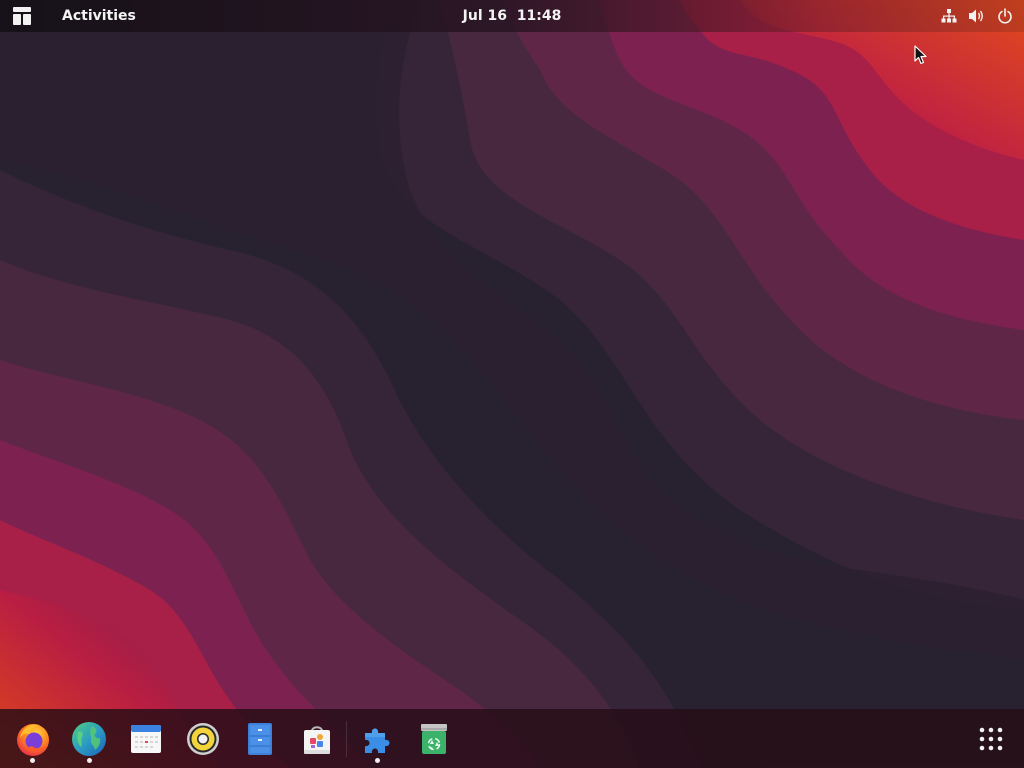 The height and width of the screenshot is (768, 1024). I want to click on clock-button: Jul 16 11:48, so click(512, 16).